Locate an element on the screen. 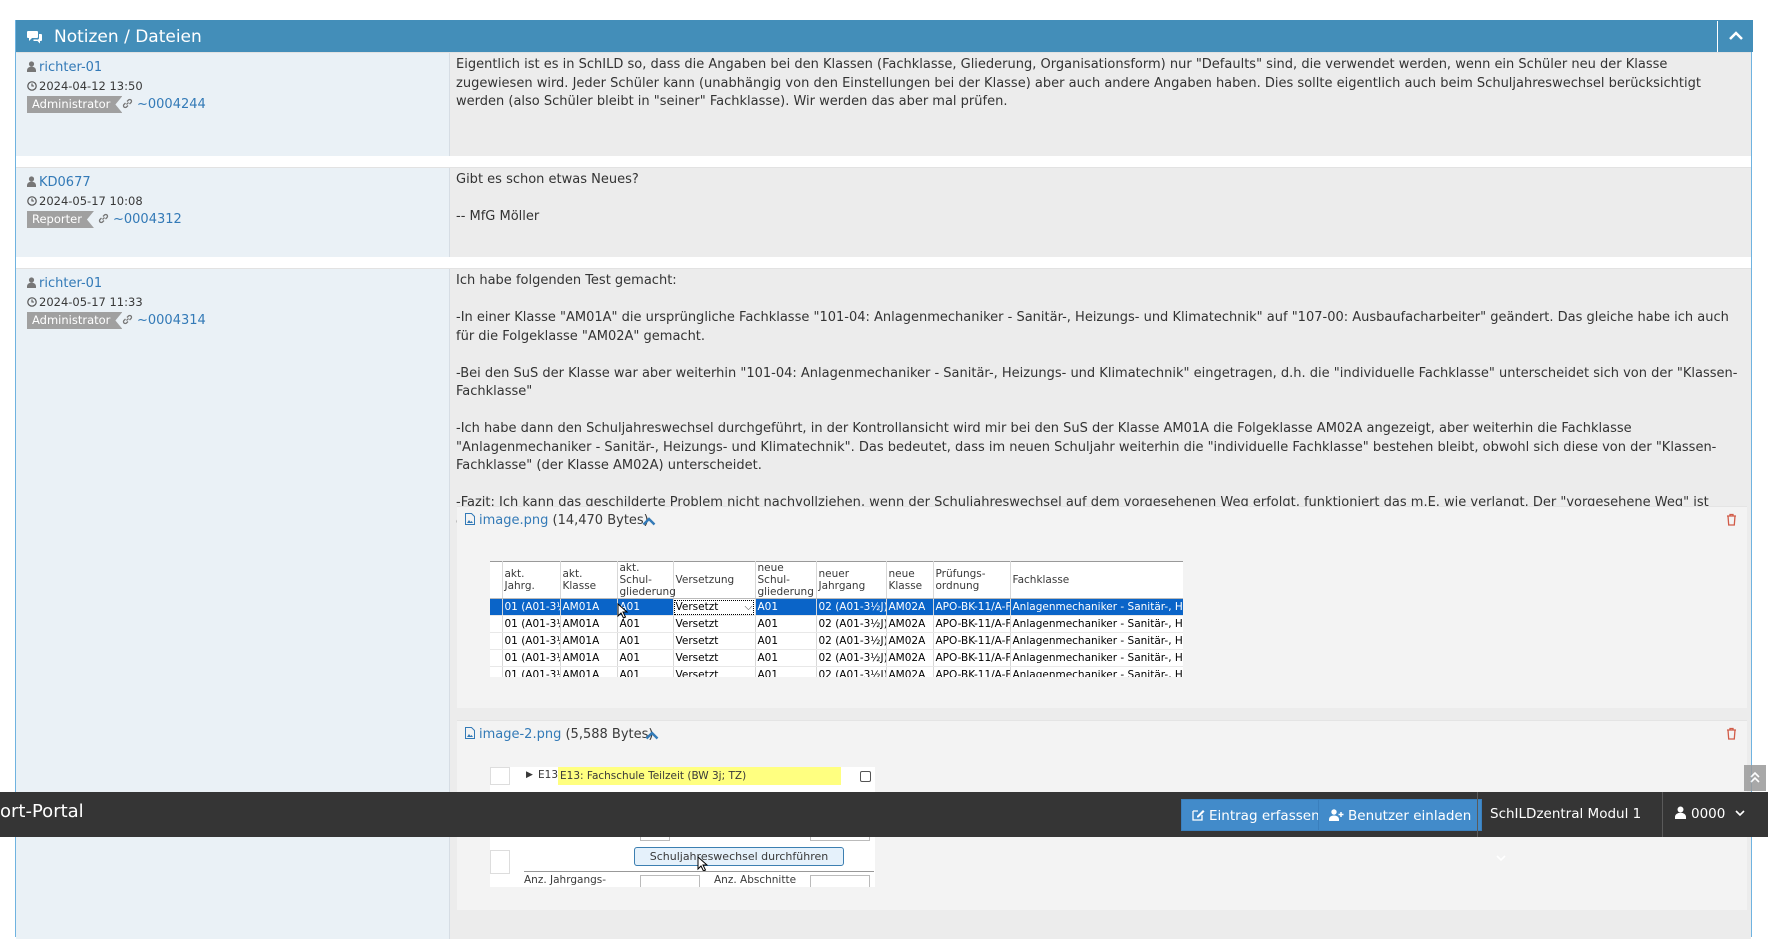  user-menu: 0000 is located at coordinates (1715, 814).